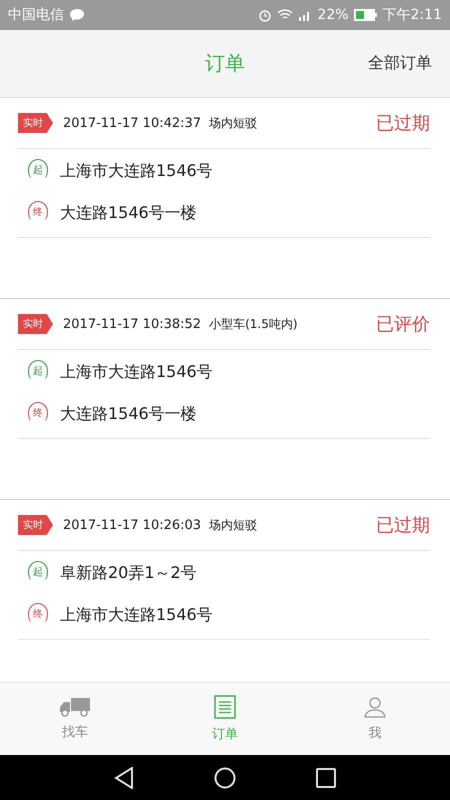 The image size is (450, 800). Describe the element at coordinates (403, 324) in the screenshot. I see `order-status: 已评价` at that location.